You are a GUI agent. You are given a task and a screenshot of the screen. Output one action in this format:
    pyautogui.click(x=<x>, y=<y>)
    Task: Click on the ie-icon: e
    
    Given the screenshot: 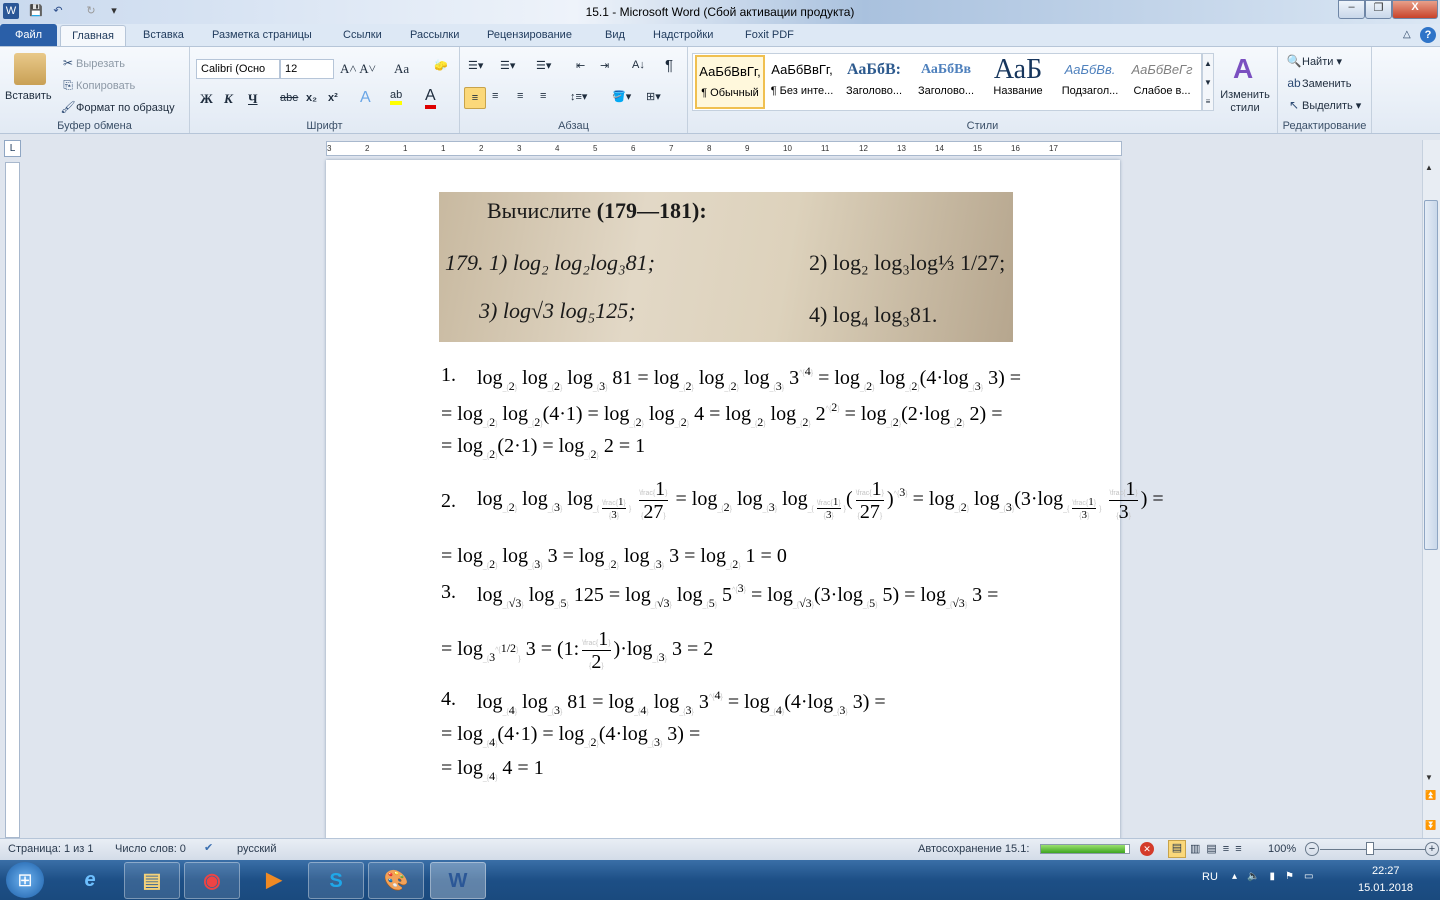 What is the action you would take?
    pyautogui.click(x=90, y=880)
    